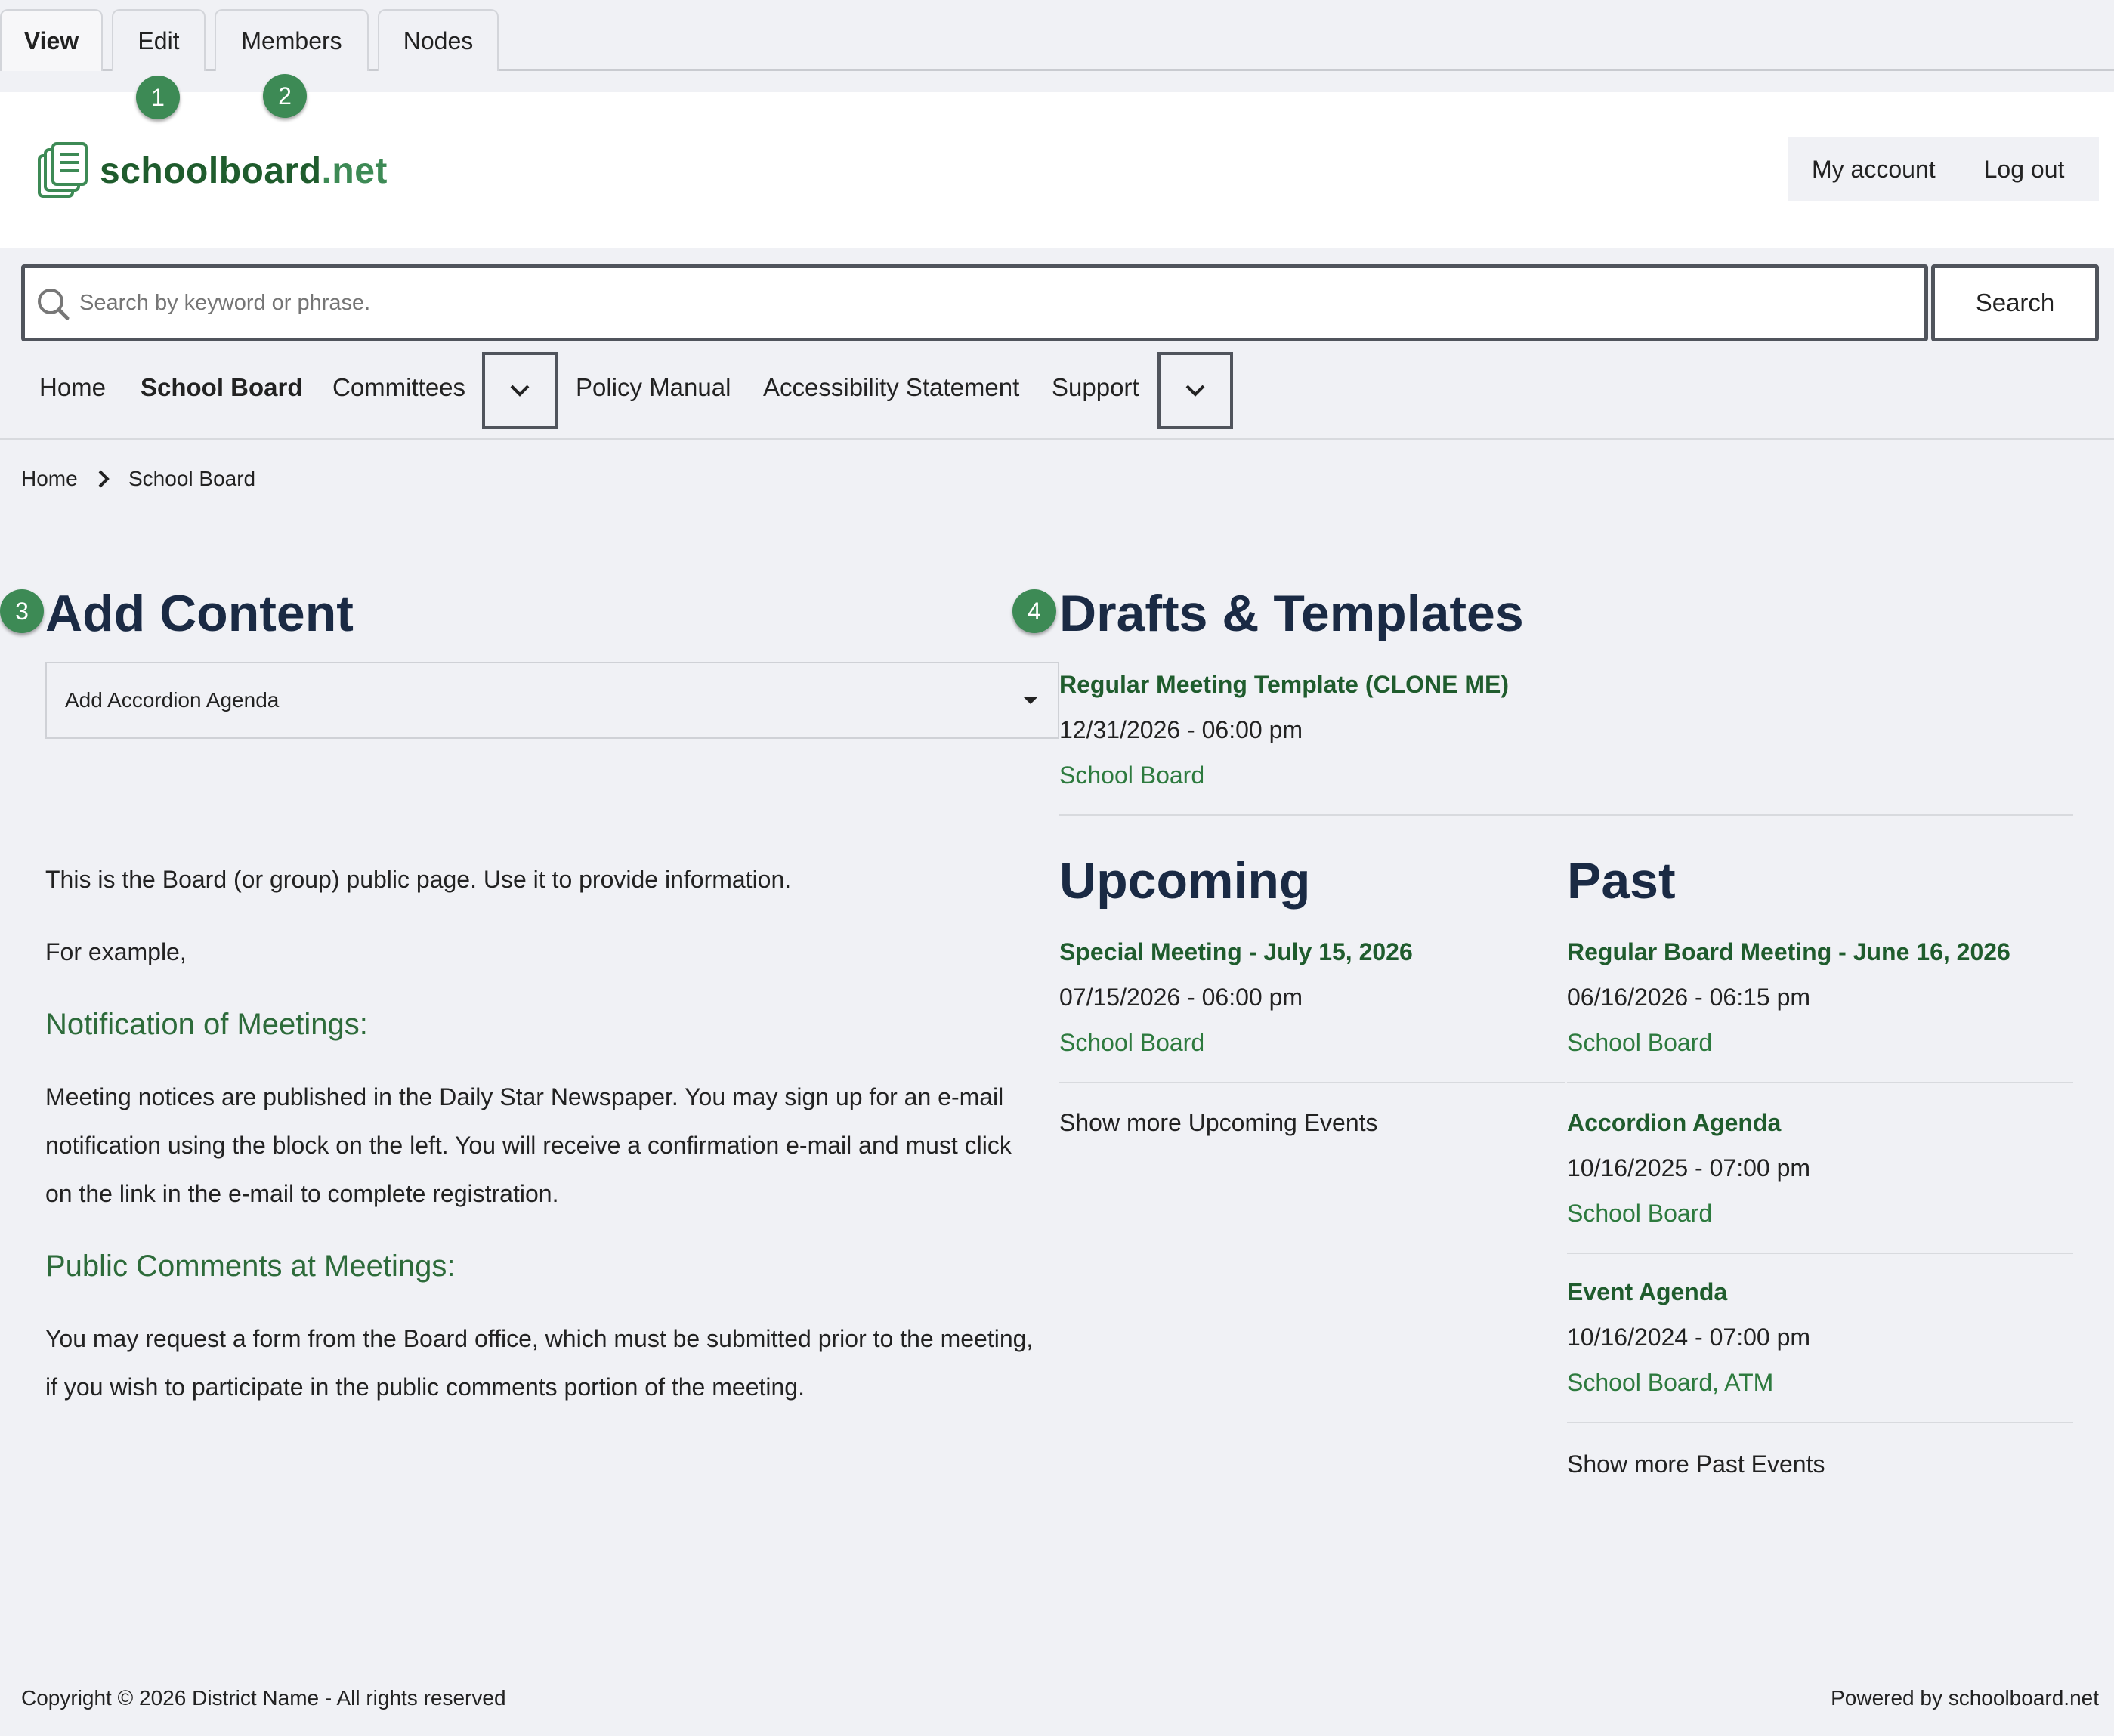 The image size is (2114, 1736). Describe the element at coordinates (1284, 685) in the screenshot. I see `draft-title-link: Regular Meeting Template (CLONE ME)` at that location.